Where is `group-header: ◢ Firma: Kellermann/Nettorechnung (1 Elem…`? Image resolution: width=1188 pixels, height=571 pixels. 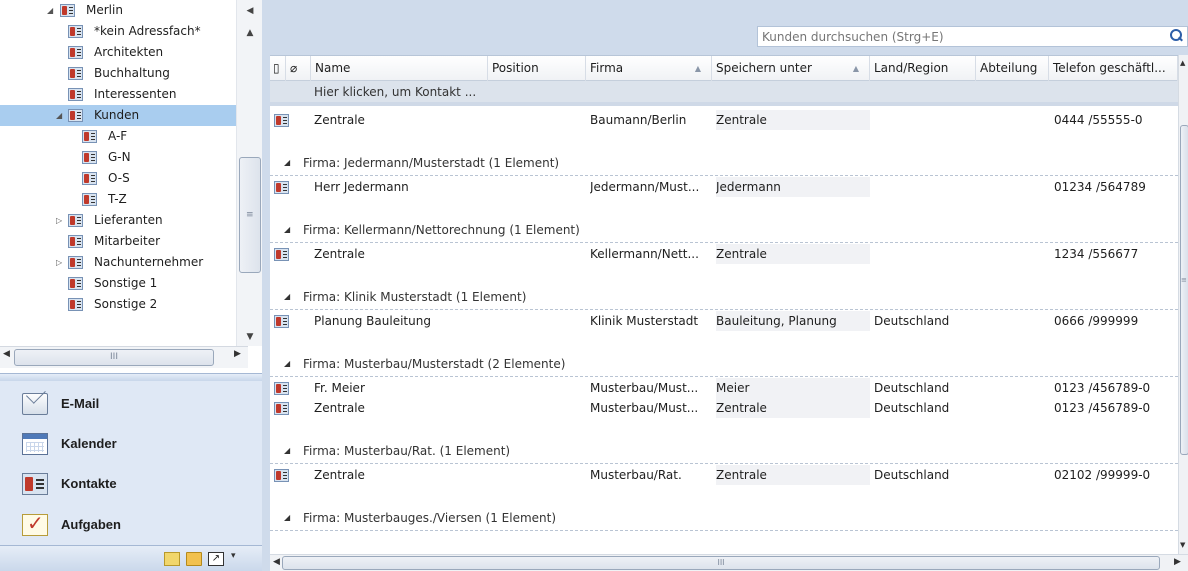 group-header: ◢ Firma: Kellermann/Nettorechnung (1 Elem… is located at coordinates (724, 232).